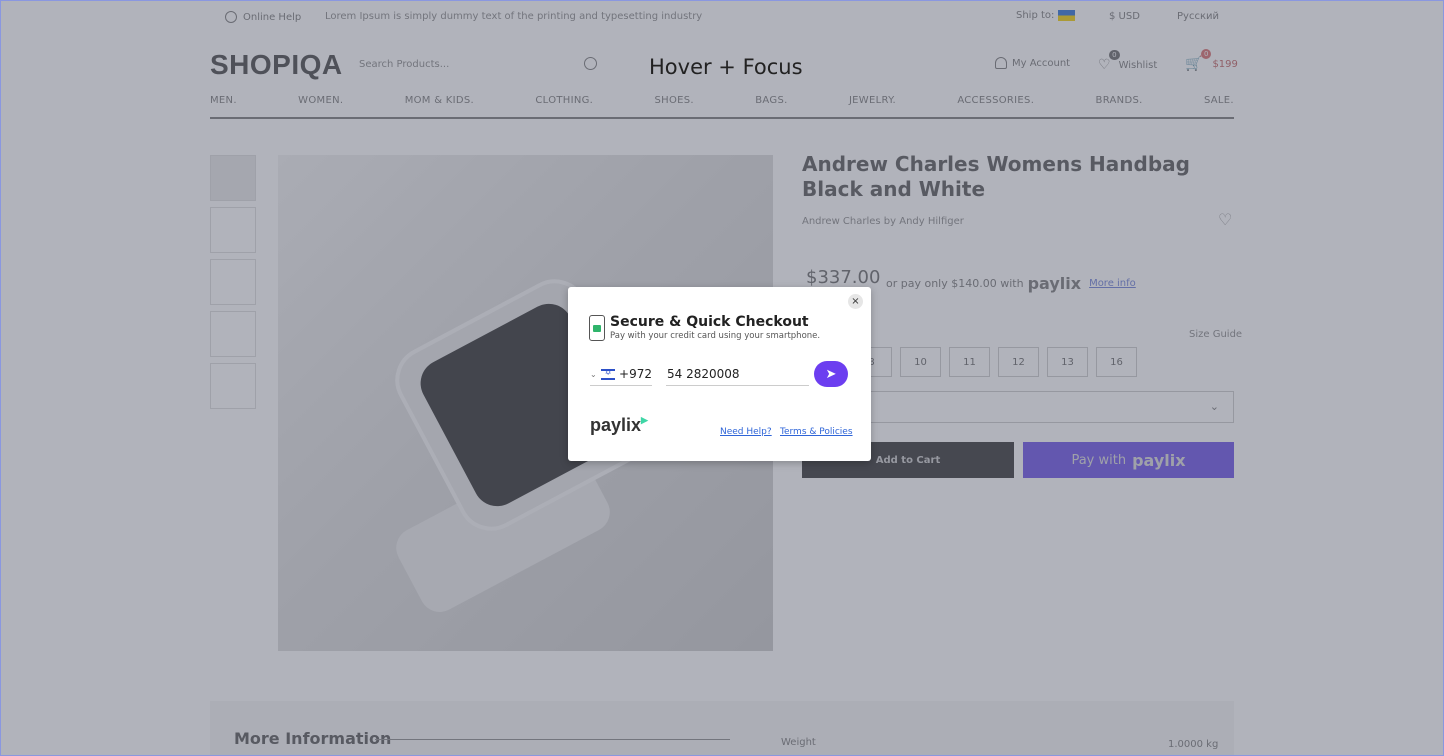 The width and height of the screenshot is (1444, 756). What do you see at coordinates (597, 328) in the screenshot?
I see `smartphone-lock-icon` at bounding box center [597, 328].